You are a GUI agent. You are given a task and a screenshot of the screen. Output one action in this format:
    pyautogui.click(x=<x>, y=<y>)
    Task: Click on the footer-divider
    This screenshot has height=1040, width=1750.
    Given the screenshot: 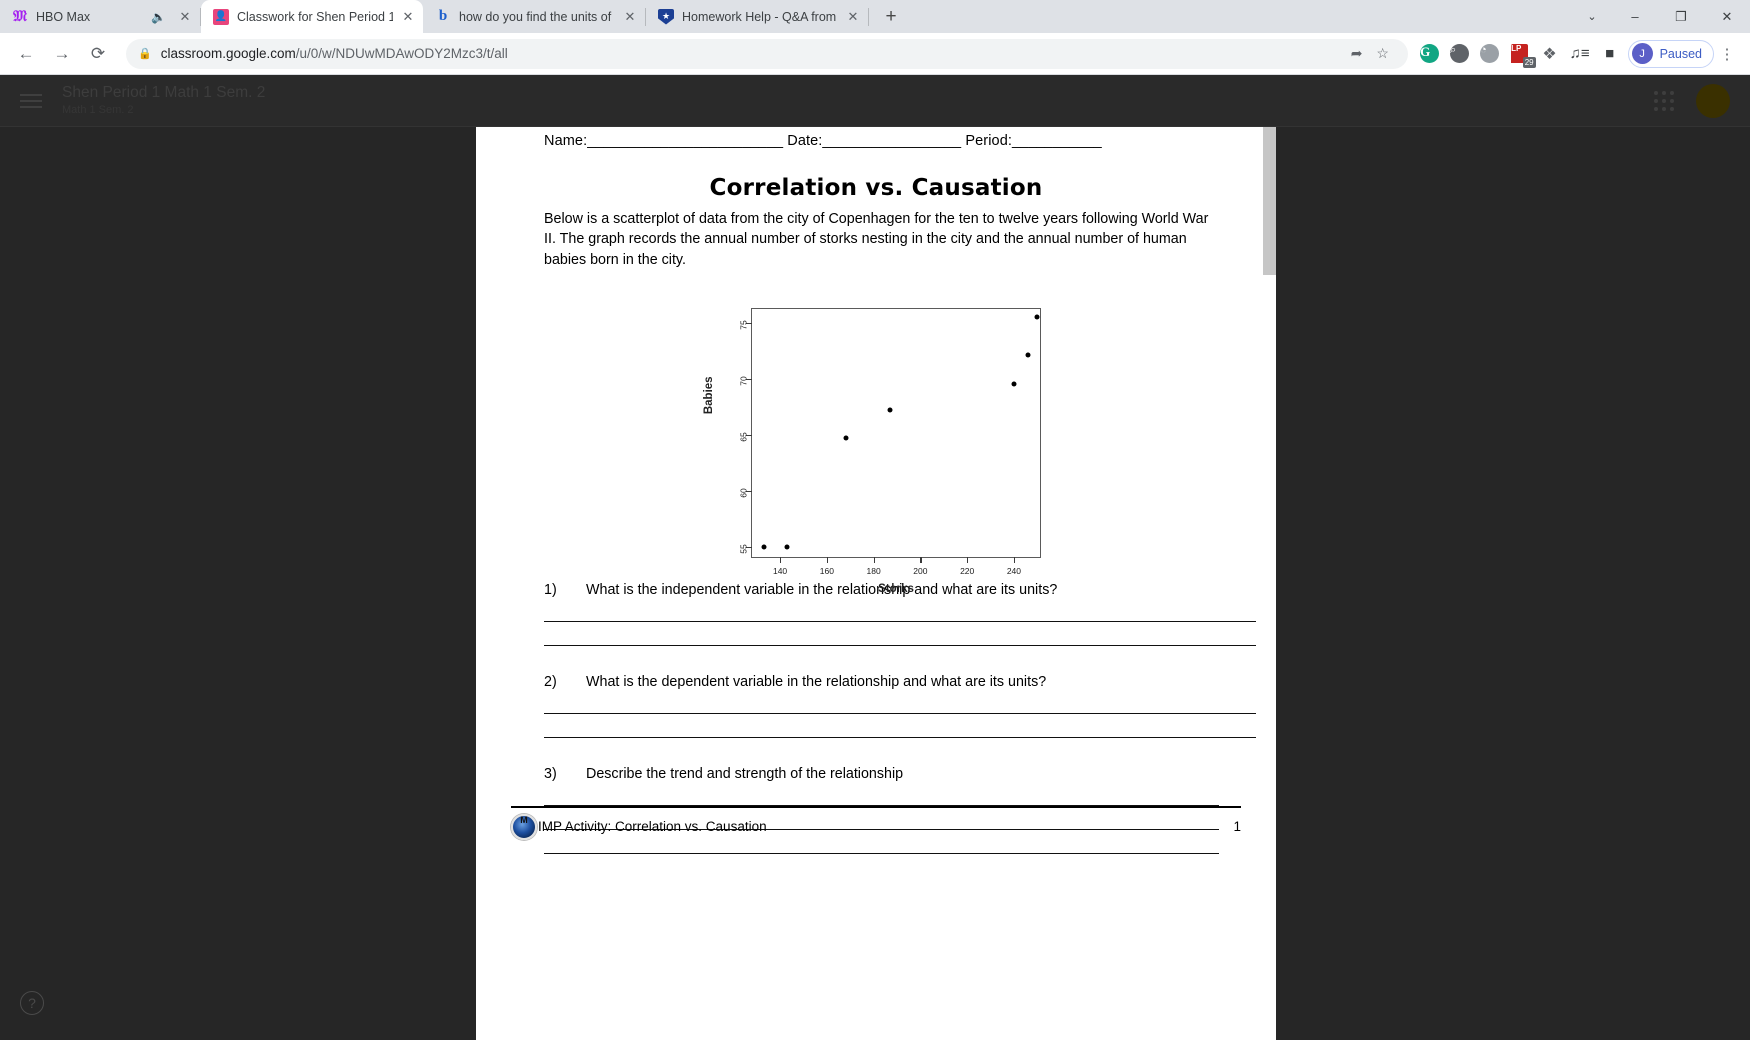 What is the action you would take?
    pyautogui.click(x=876, y=806)
    